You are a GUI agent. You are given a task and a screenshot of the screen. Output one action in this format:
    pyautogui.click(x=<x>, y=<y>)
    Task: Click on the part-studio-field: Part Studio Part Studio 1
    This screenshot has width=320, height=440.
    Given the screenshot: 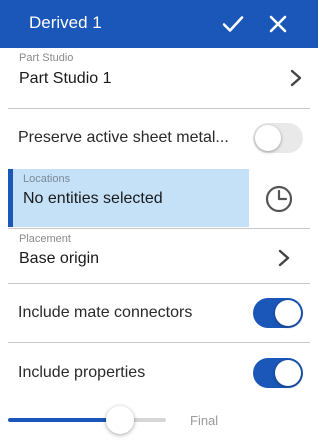 What is the action you would take?
    pyautogui.click(x=159, y=78)
    